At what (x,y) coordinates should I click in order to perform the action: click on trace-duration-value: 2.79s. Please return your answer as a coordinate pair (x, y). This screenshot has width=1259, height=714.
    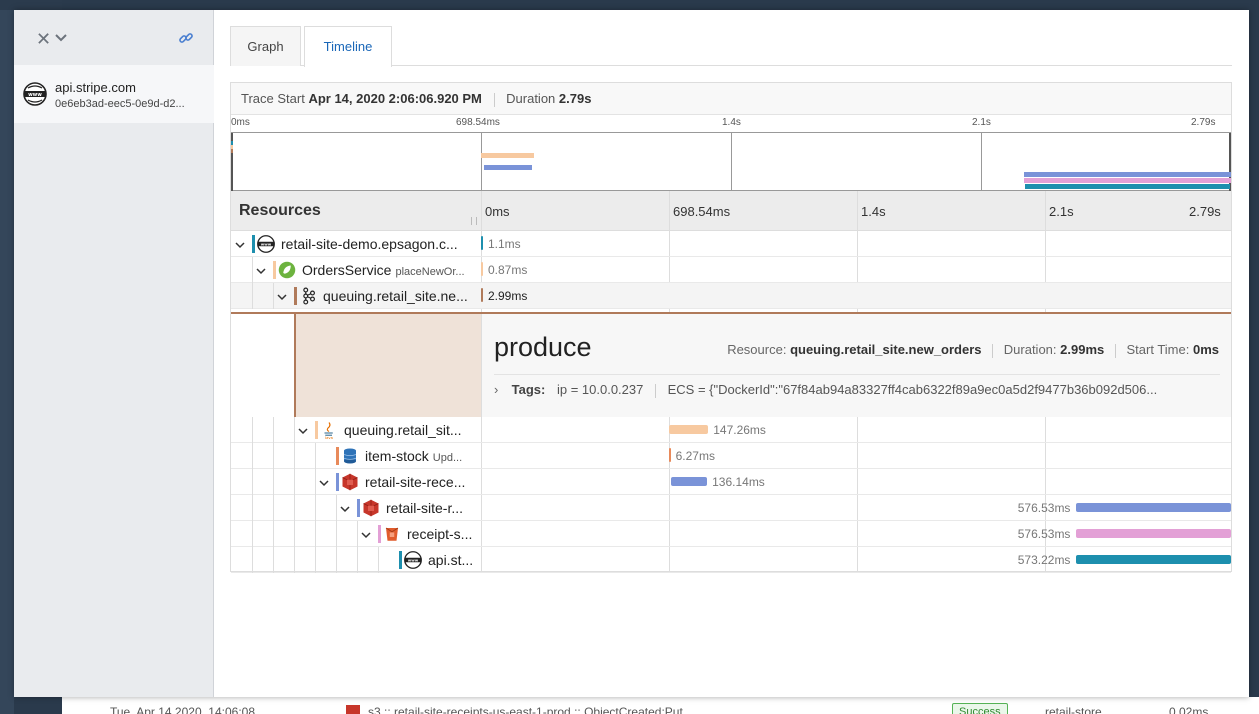
    Looking at the image, I should click on (575, 98).